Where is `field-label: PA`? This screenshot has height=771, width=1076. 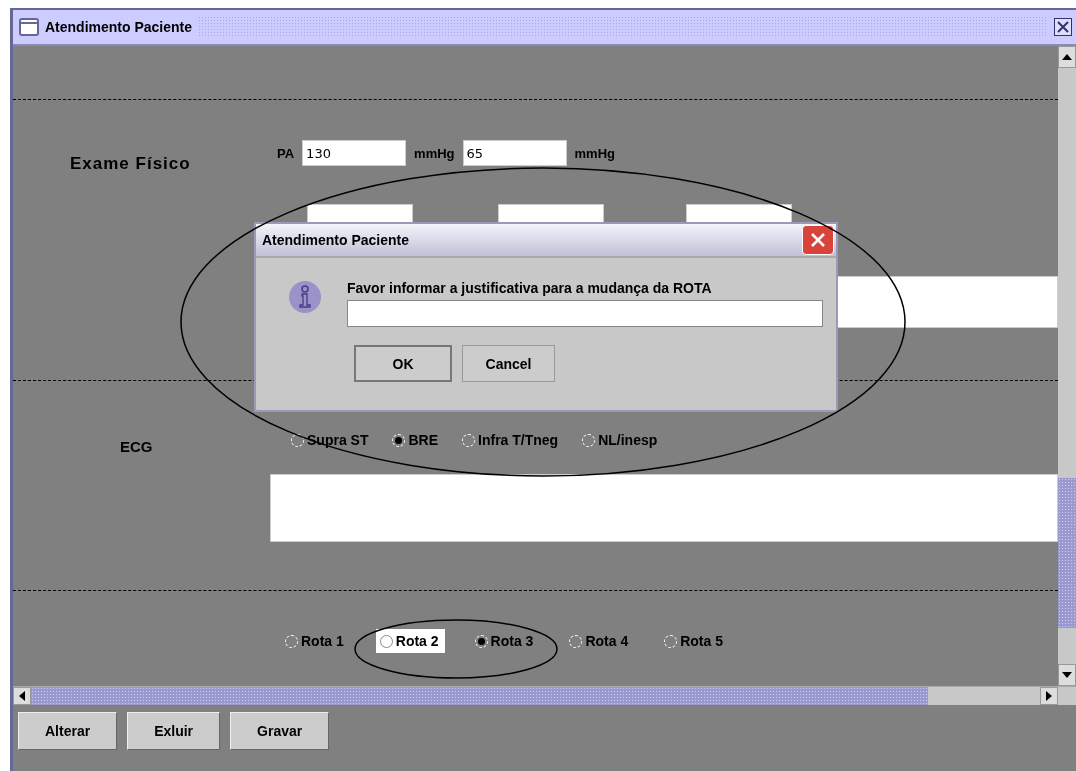 field-label: PA is located at coordinates (286, 153).